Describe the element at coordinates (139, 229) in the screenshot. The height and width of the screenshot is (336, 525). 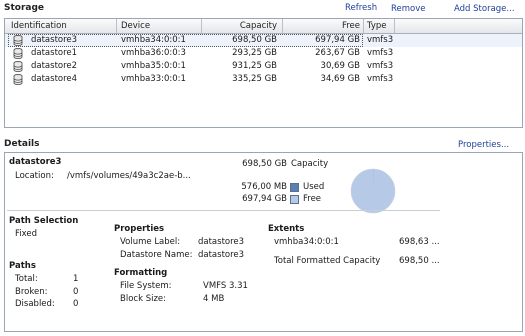
I see `properties-title: Properties` at that location.